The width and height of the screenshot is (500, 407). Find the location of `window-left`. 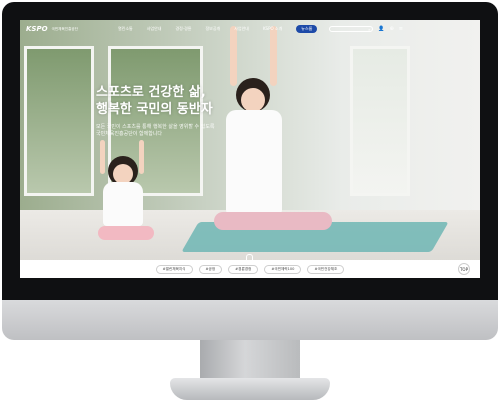

window-left is located at coordinates (59, 121).